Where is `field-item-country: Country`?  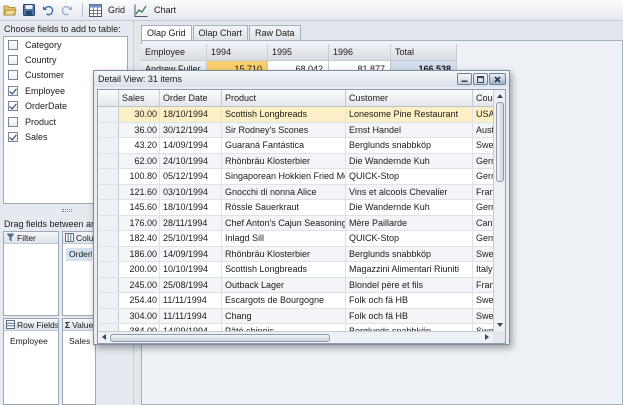 field-item-country: Country is located at coordinates (65, 59).